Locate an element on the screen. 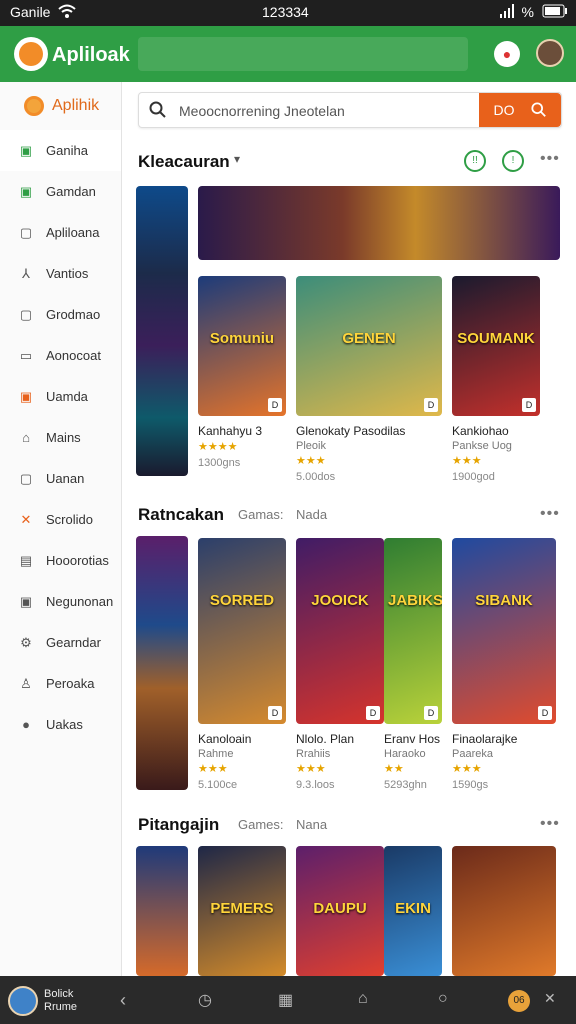 The height and width of the screenshot is (1024, 576). search-button: DO is located at coordinates (520, 110).